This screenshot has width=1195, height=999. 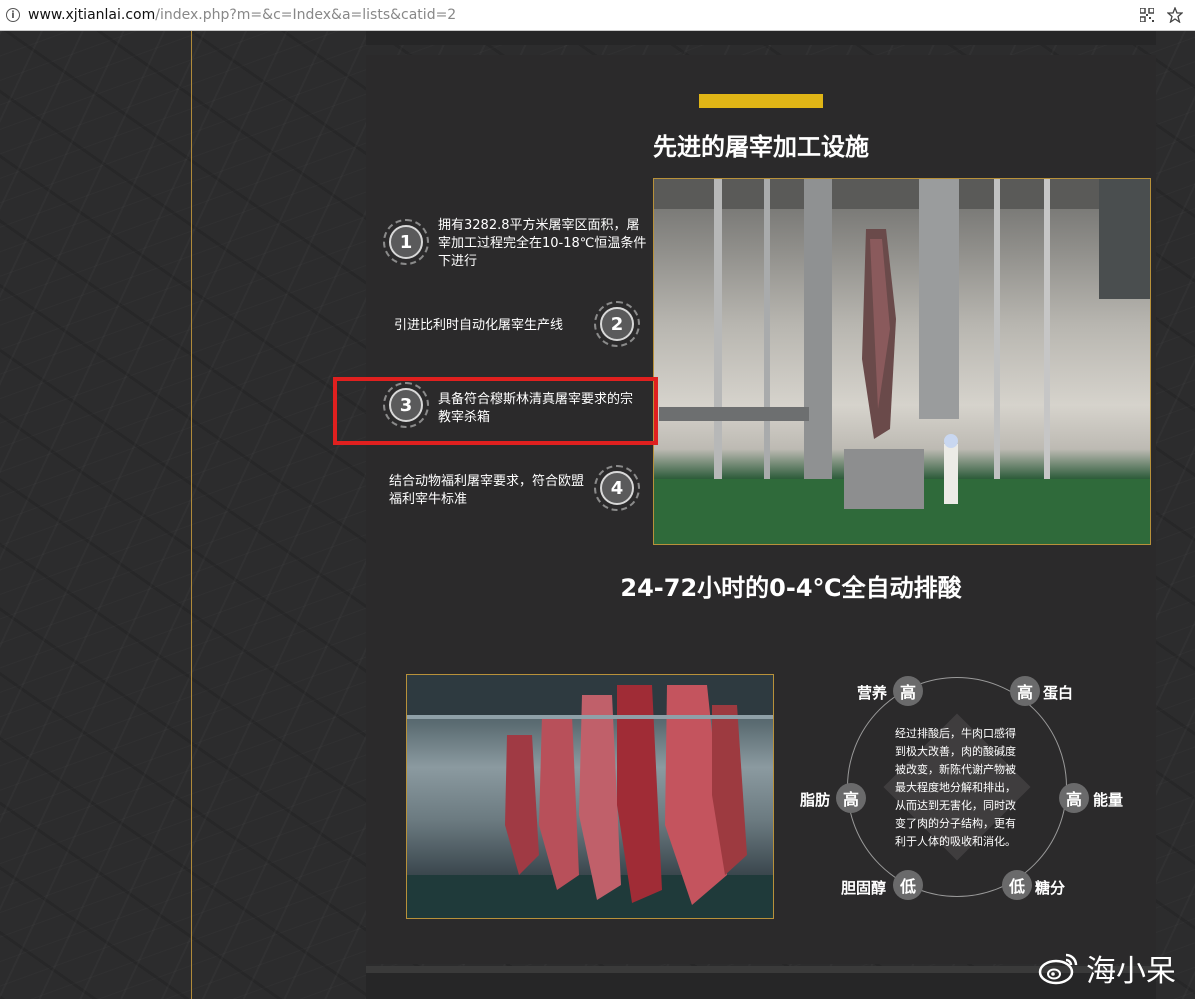 I want to click on nutrient-level-nutrition: 高, so click(x=908, y=691).